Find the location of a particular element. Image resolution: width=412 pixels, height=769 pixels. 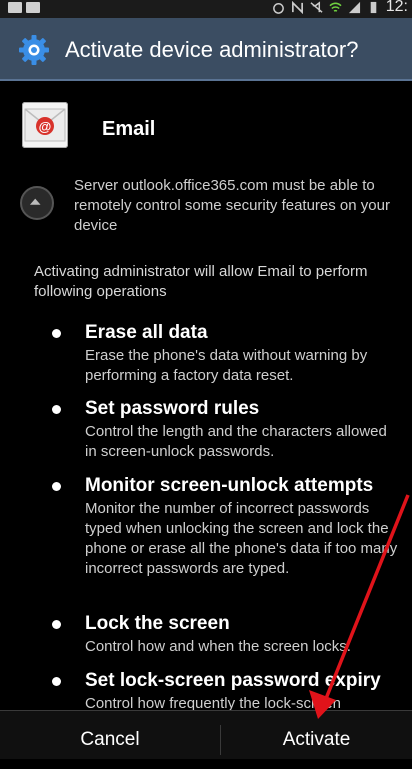

status-time: 12: is located at coordinates (396, 7).